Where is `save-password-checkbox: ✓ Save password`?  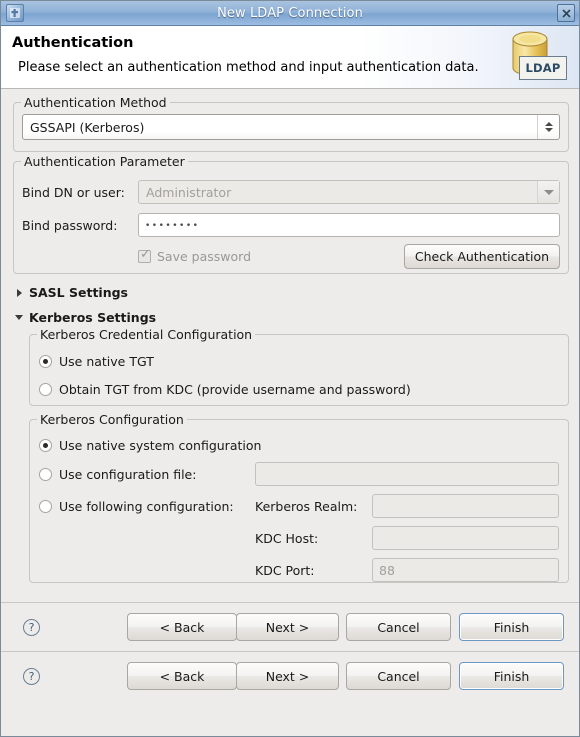 save-password-checkbox: ✓ Save password is located at coordinates (195, 255).